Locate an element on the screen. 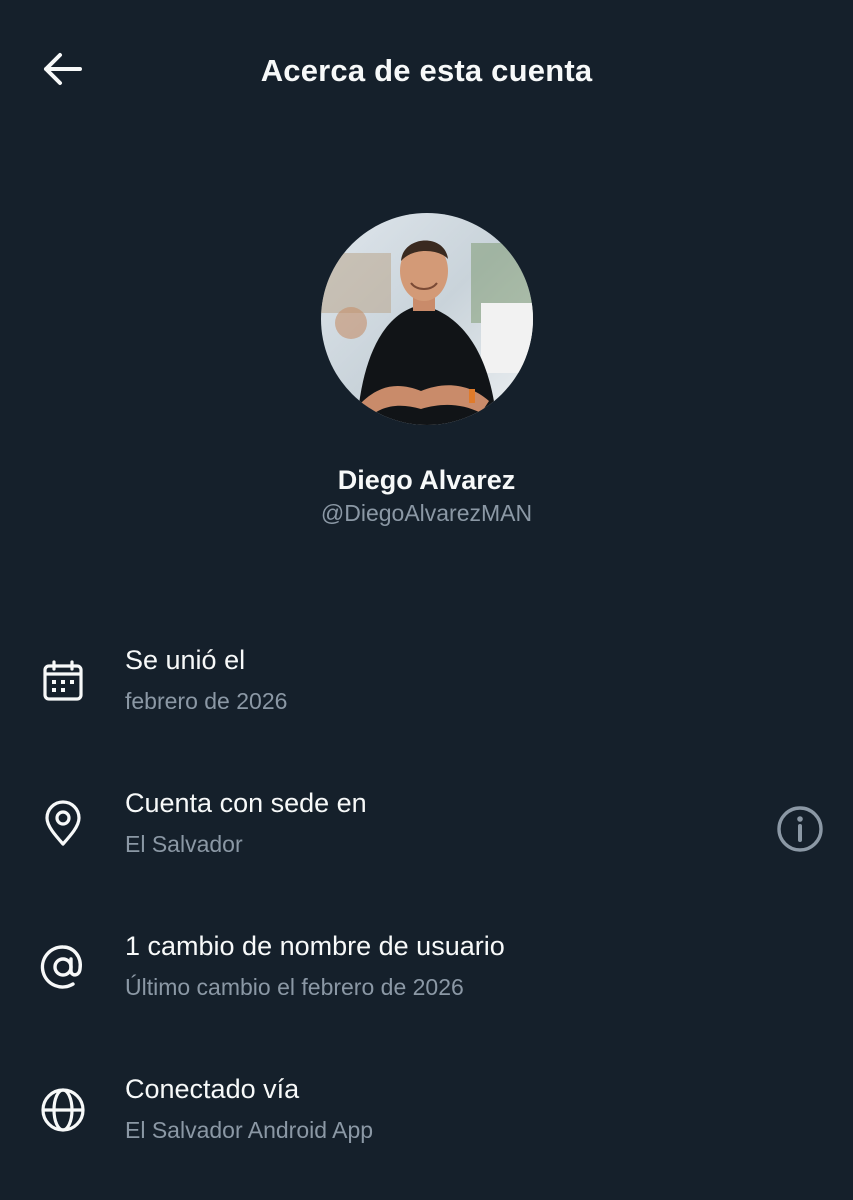 The width and height of the screenshot is (853, 1200). connected-via-value: El Salvador Android App is located at coordinates (249, 1130).